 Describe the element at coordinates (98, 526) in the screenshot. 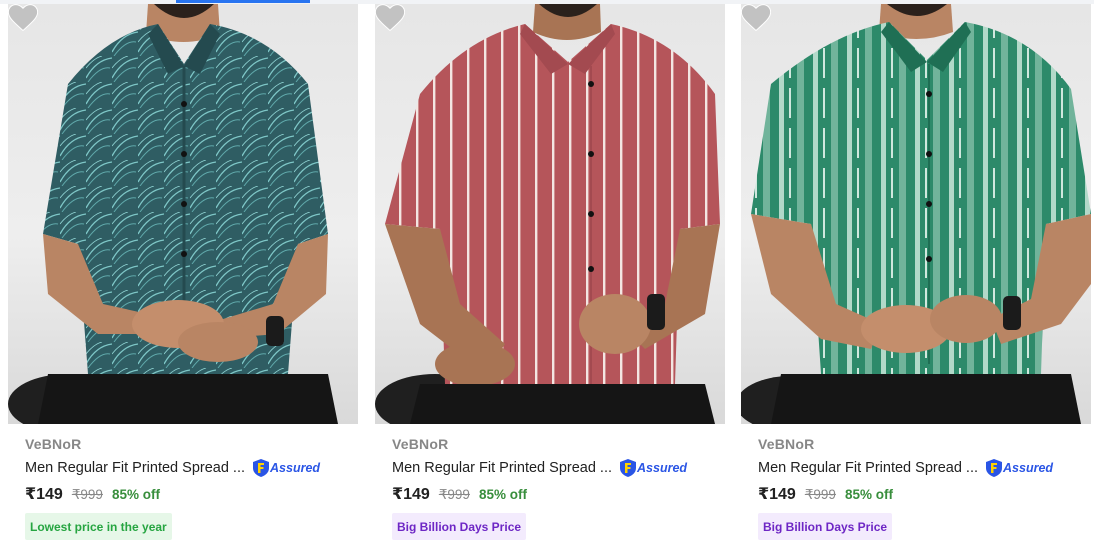

I see `offer-badge: Lowest price in the year` at that location.